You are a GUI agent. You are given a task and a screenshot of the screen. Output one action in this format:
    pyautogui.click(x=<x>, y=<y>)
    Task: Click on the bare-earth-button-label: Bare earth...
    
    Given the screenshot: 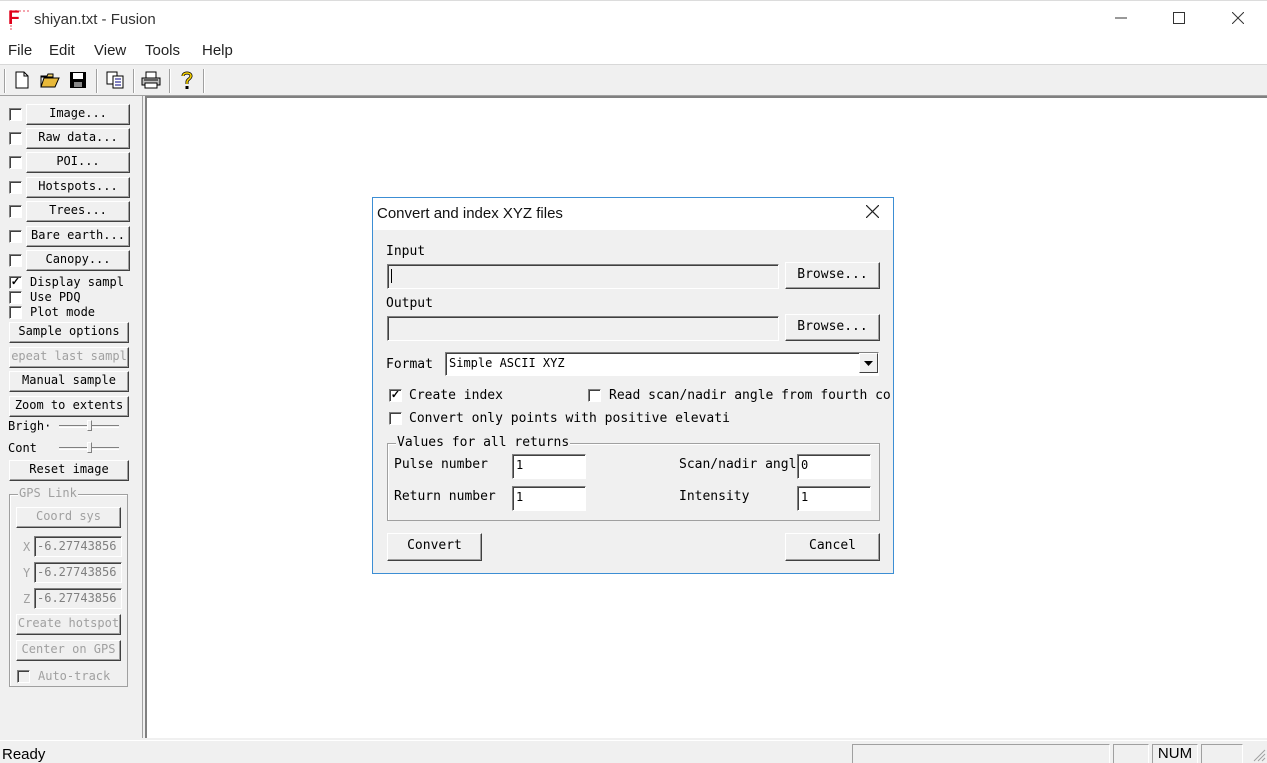 What is the action you would take?
    pyautogui.click(x=78, y=235)
    